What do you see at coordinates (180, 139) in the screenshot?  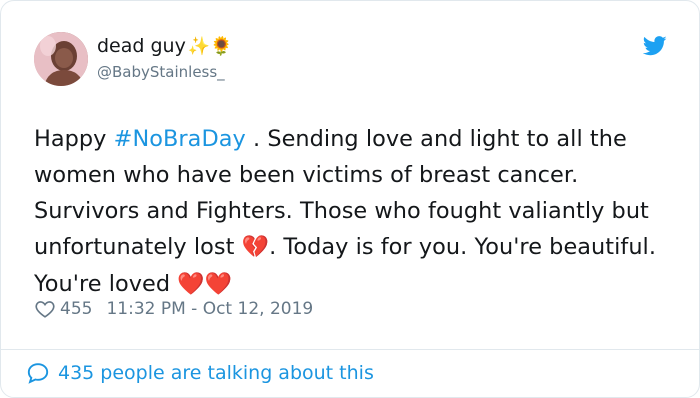 I see `hashtag-link: #NoBraDay` at bounding box center [180, 139].